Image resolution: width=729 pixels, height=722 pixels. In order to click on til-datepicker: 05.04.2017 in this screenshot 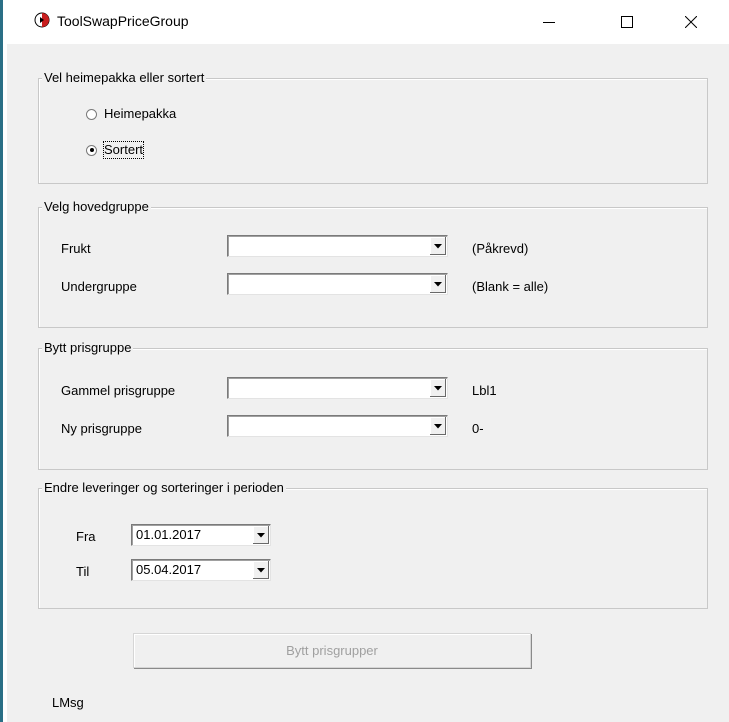, I will do `click(201, 570)`.